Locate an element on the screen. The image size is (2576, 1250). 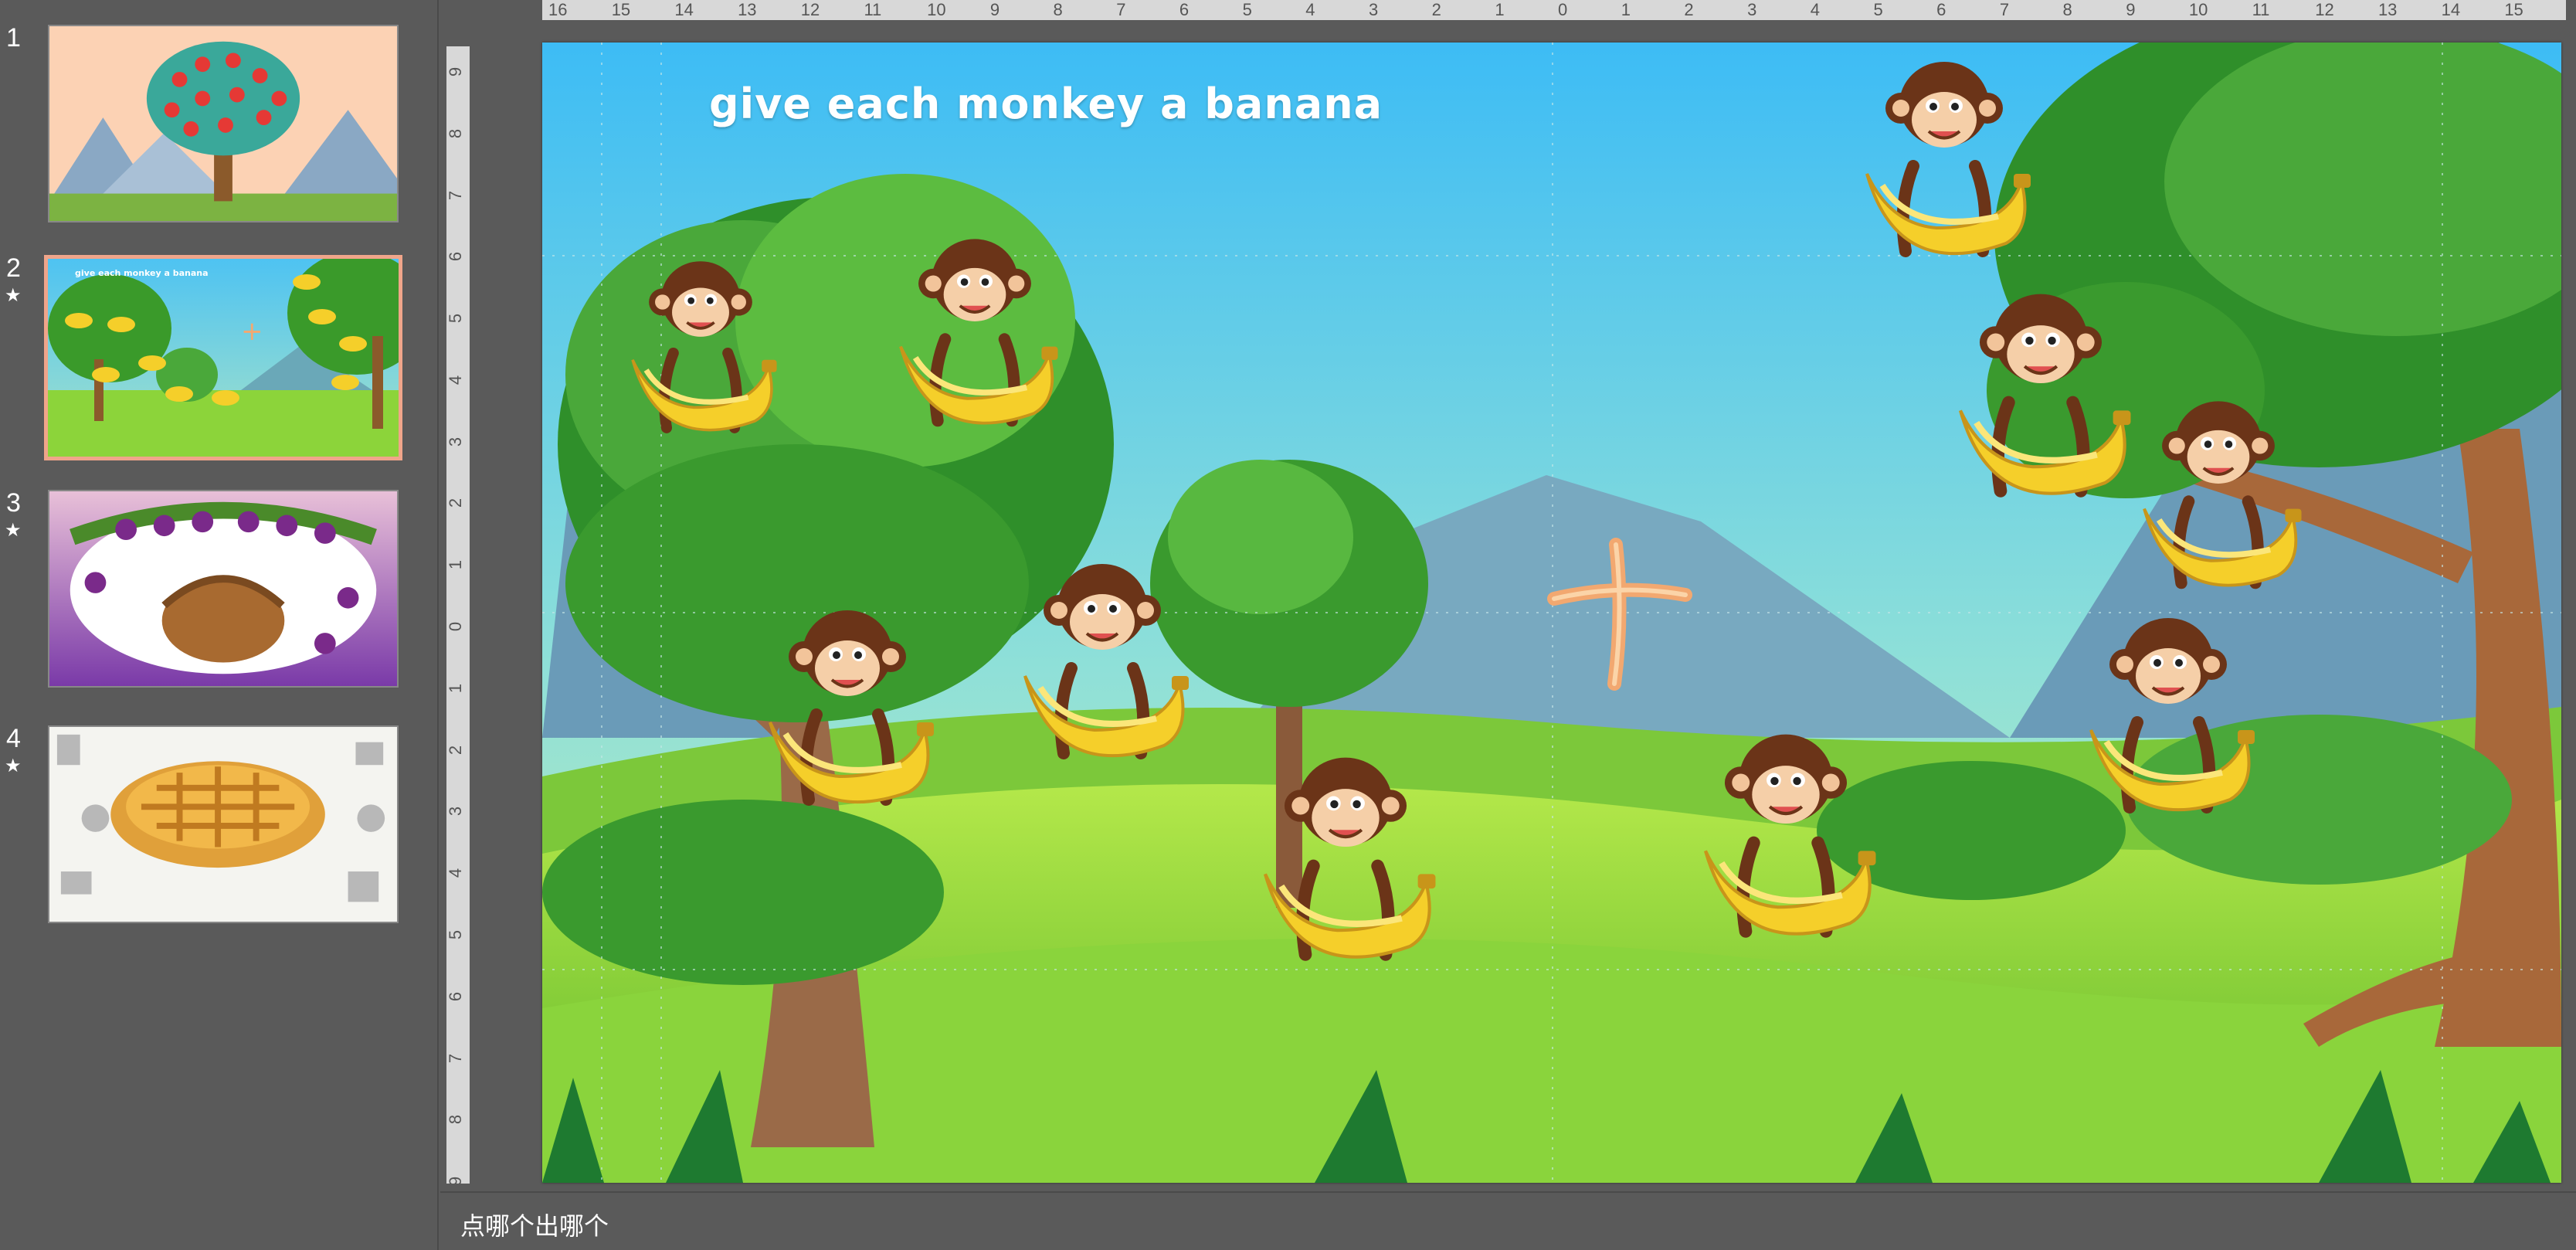
slide-title: give each monkey a banana is located at coordinates (1046, 104).